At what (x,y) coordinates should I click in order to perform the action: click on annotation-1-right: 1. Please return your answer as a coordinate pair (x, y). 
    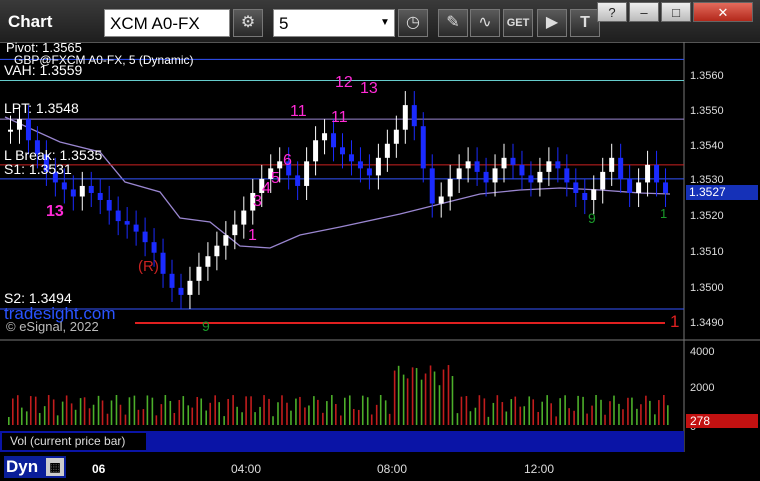
    Looking at the image, I should click on (664, 213).